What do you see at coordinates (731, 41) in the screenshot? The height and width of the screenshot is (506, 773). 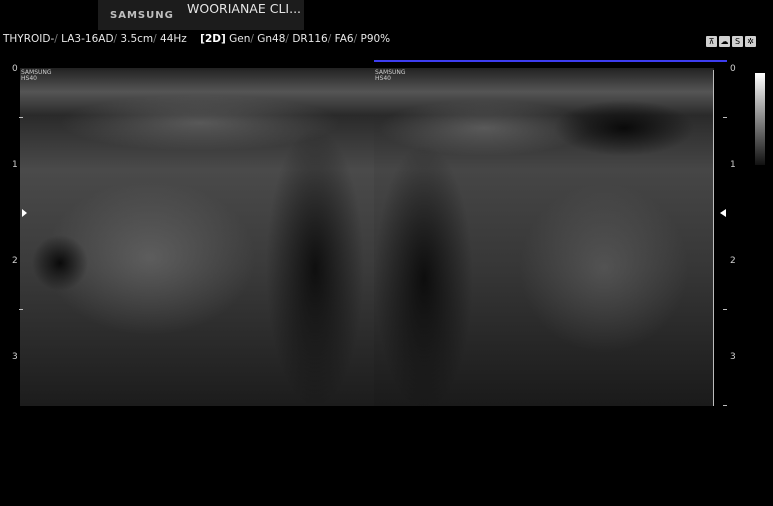 I see `status-icons: ⊼ ☁ S ✲` at bounding box center [731, 41].